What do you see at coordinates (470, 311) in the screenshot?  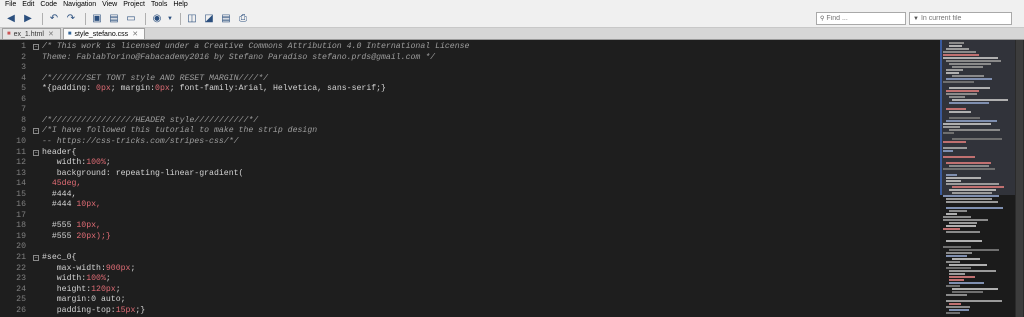 I see `code-line: 26 padding-top:15px;}` at bounding box center [470, 311].